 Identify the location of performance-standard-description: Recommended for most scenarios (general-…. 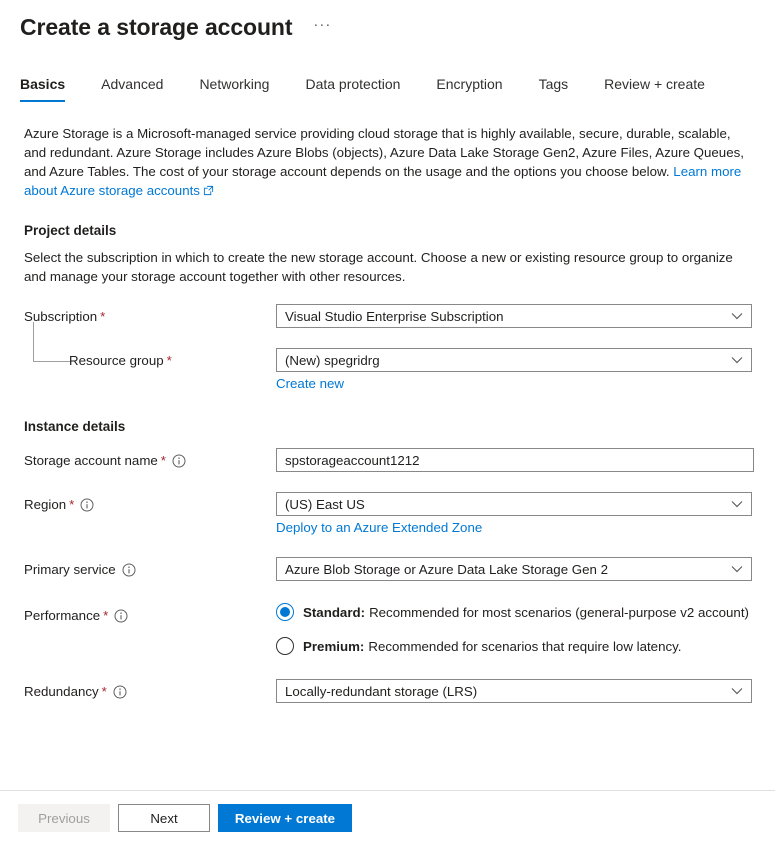
(559, 612).